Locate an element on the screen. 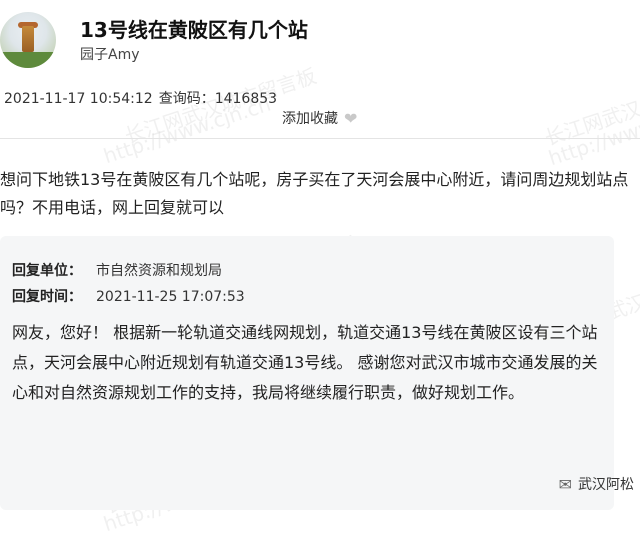 The height and width of the screenshot is (536, 640). reply-time-row: 回复时间： 2021-11-25 17:07:53 is located at coordinates (128, 296).